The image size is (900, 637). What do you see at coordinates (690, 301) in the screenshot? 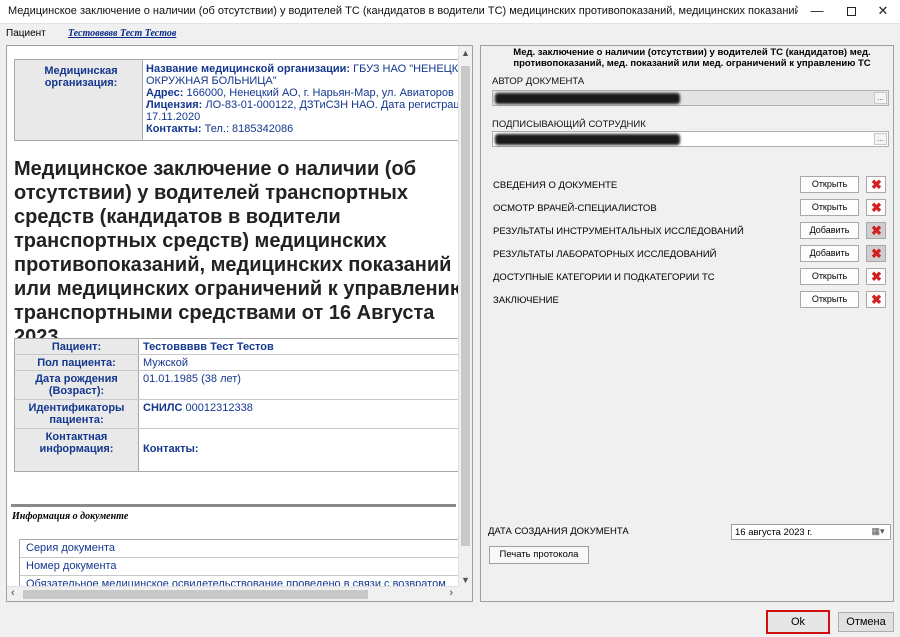
I see `section-conclusion: ЗАКЛЮЧЕНИЕ Открыть ✖` at bounding box center [690, 301].